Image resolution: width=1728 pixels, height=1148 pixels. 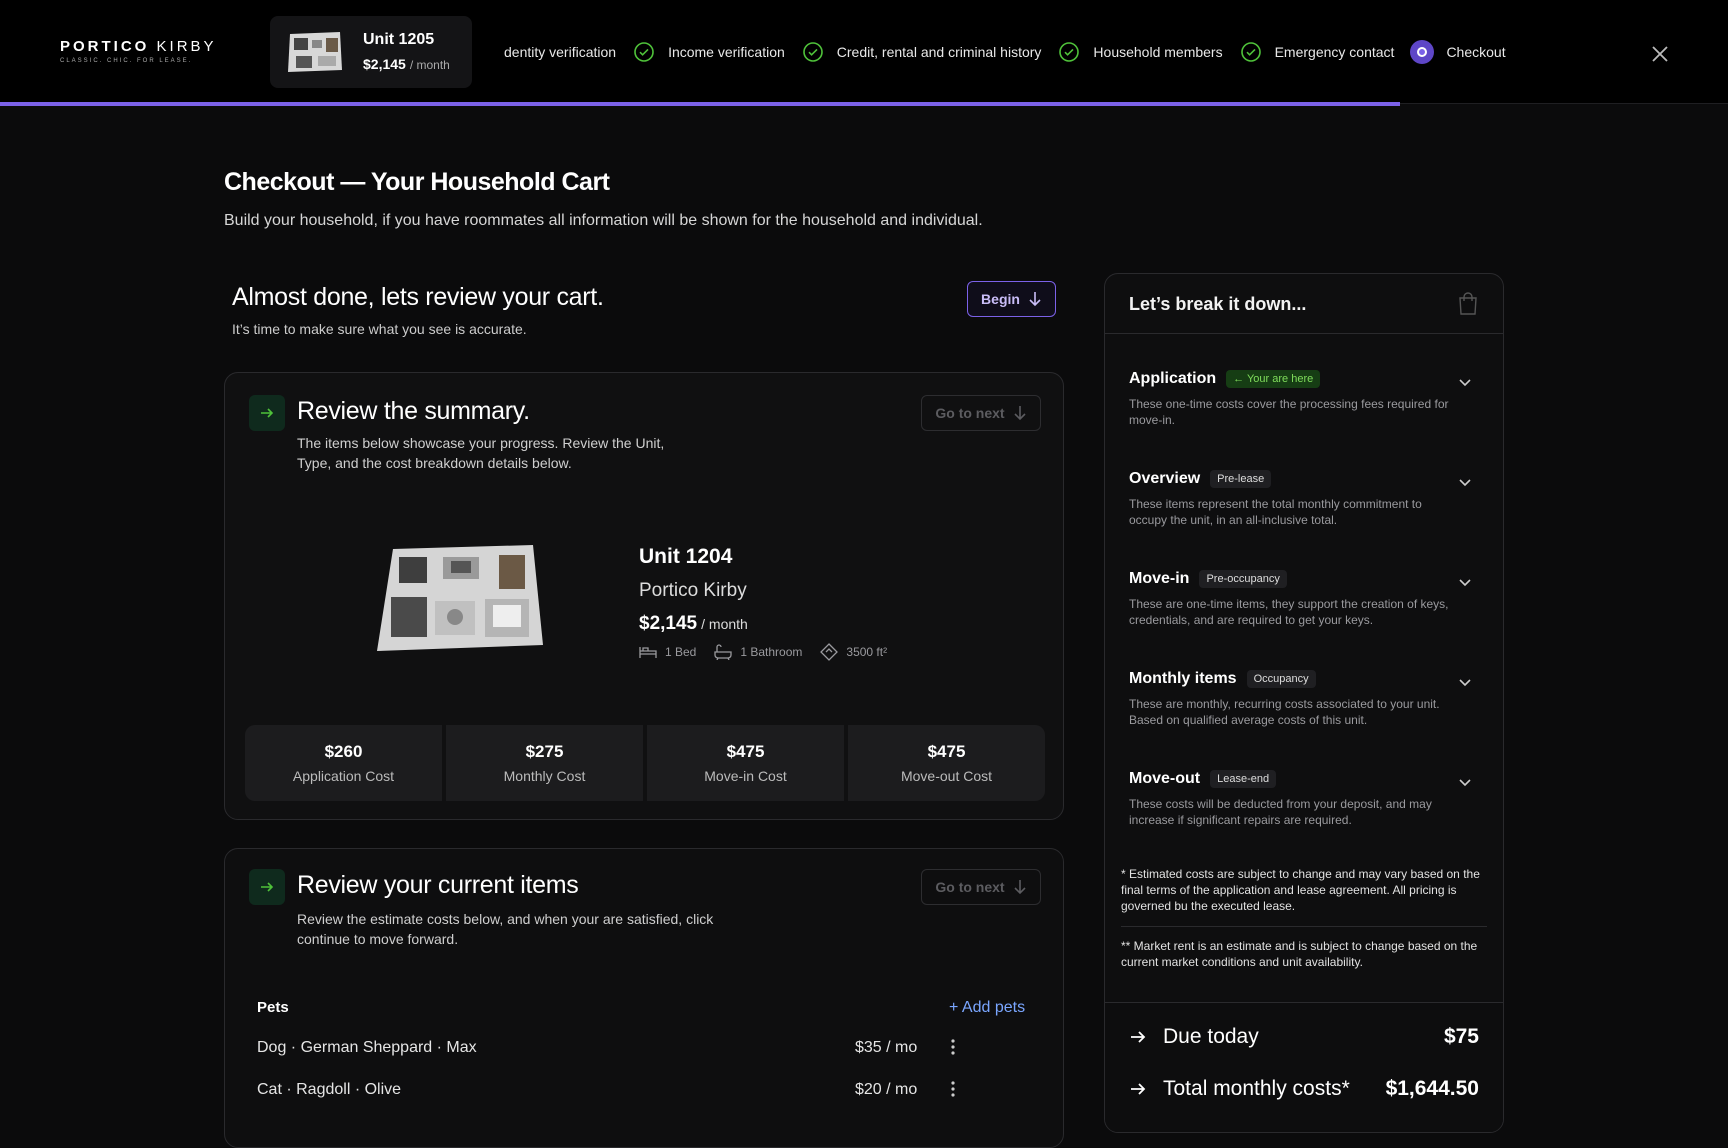 I want to click on pet-row: Dog · German Sheppard · Max $35 / mo, so click(x=647, y=1048).